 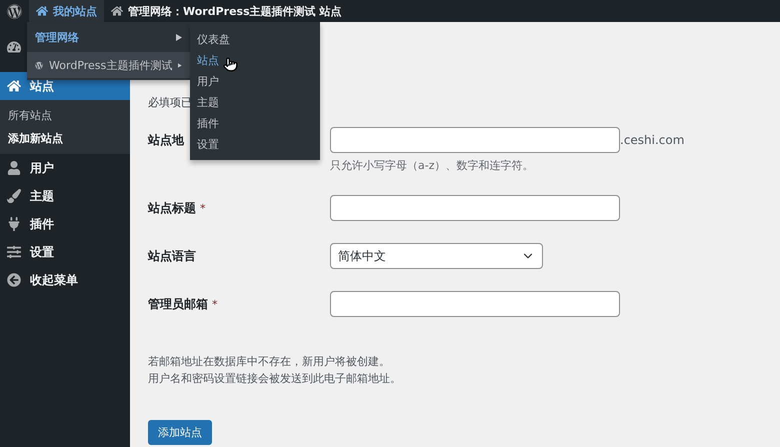 What do you see at coordinates (275, 370) in the screenshot?
I see `email-description: 若邮箱地址在数据库中不存在，新用户将被创建。 用户名和密码设置链接会被发送到此电子邮箱地址。` at bounding box center [275, 370].